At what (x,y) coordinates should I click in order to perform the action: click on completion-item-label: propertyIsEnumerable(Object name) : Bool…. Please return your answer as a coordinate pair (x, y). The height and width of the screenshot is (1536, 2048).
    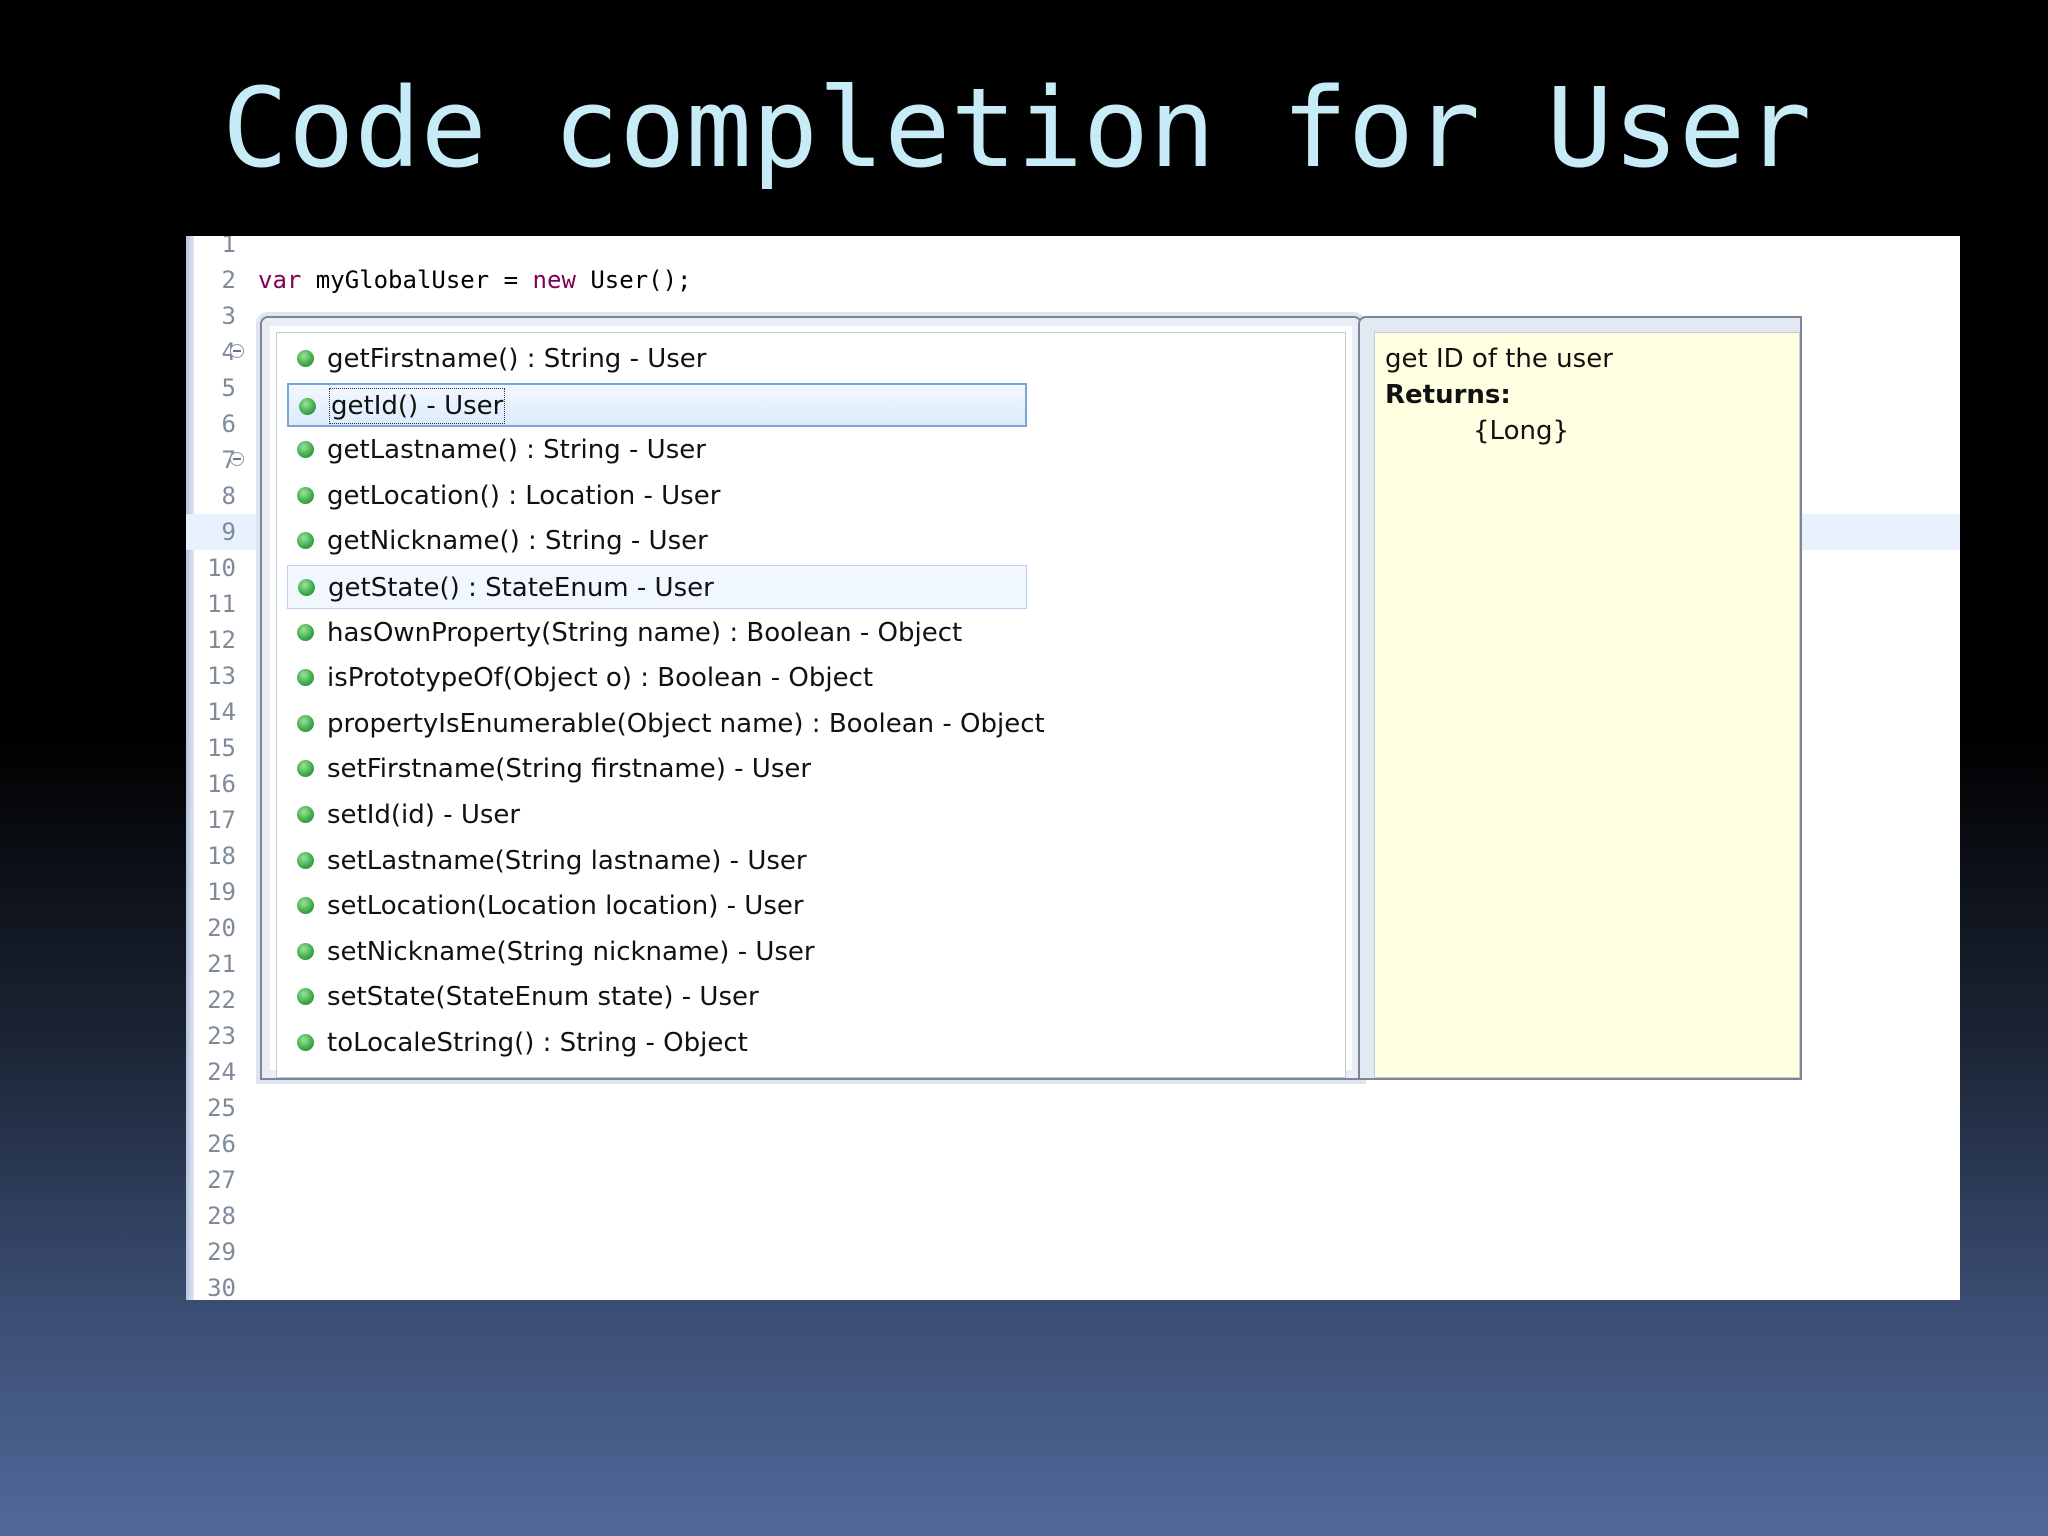
    Looking at the image, I should click on (686, 723).